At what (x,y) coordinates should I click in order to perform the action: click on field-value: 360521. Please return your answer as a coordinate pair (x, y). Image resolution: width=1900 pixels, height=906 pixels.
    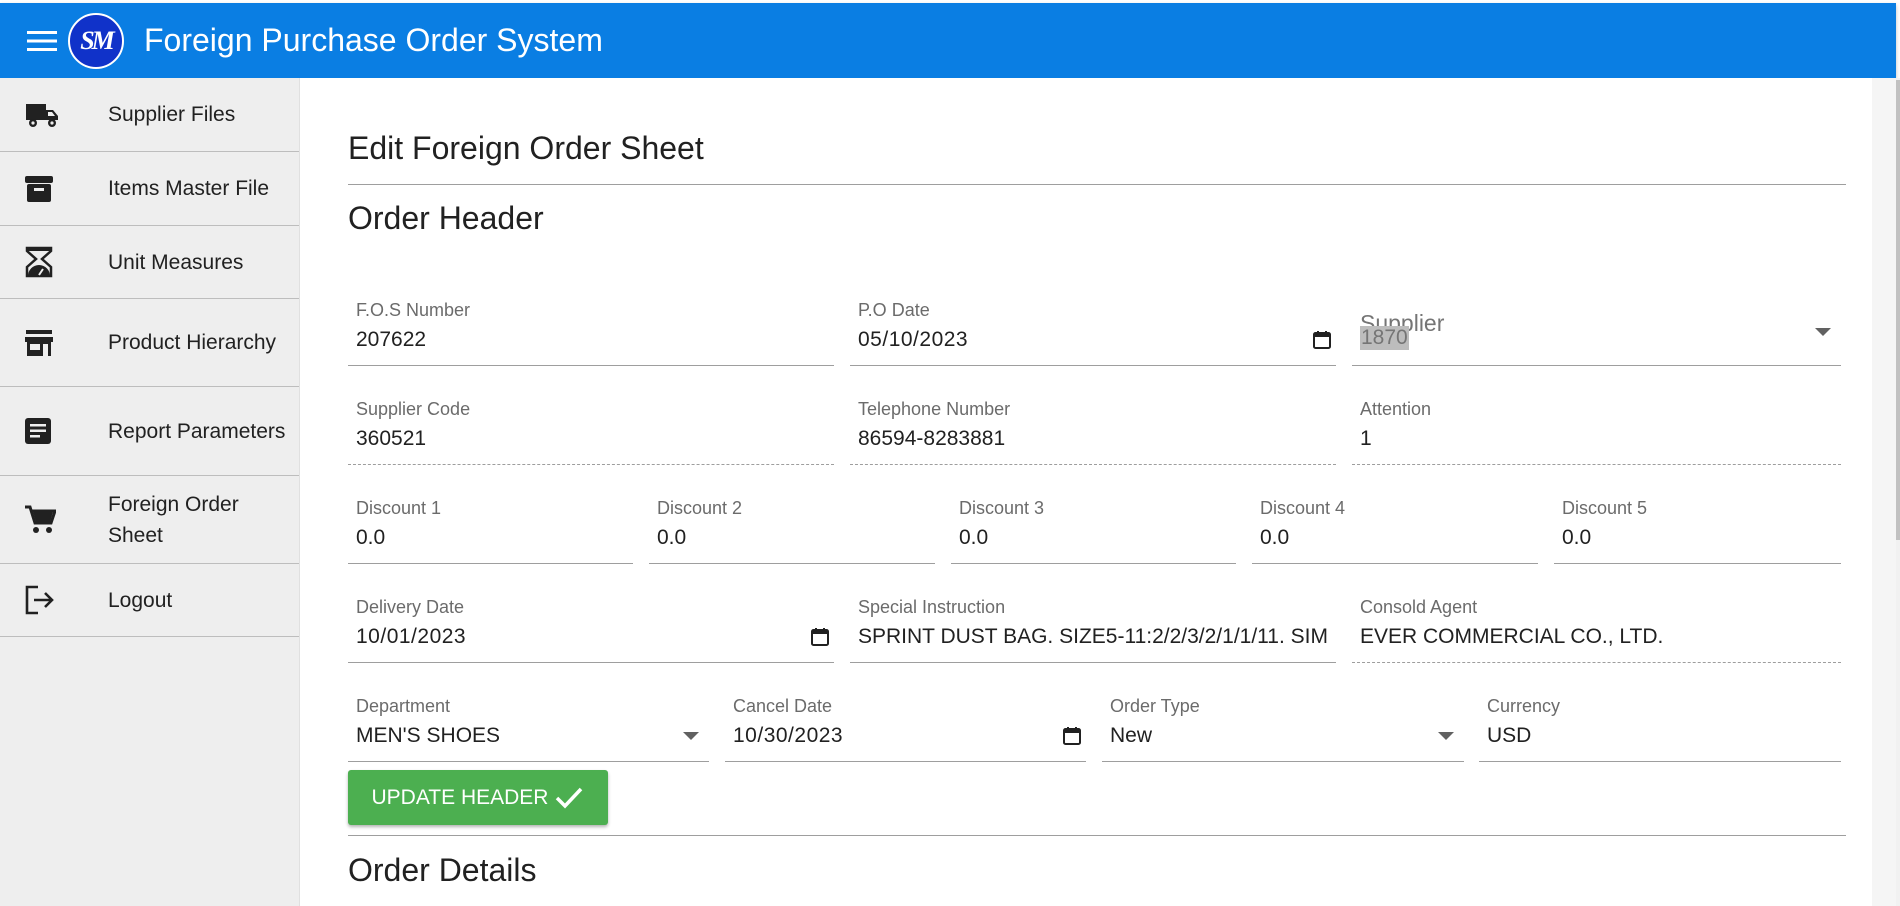
    Looking at the image, I should click on (391, 438).